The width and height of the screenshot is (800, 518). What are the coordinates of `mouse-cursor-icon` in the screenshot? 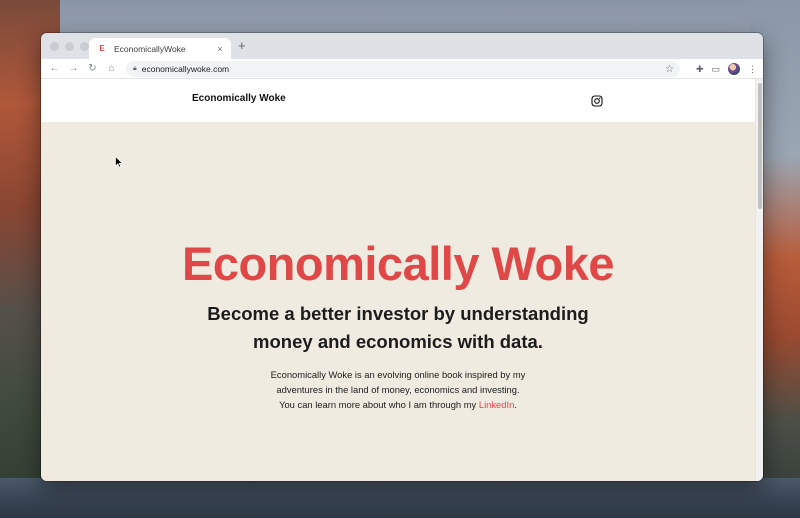 It's located at (119, 162).